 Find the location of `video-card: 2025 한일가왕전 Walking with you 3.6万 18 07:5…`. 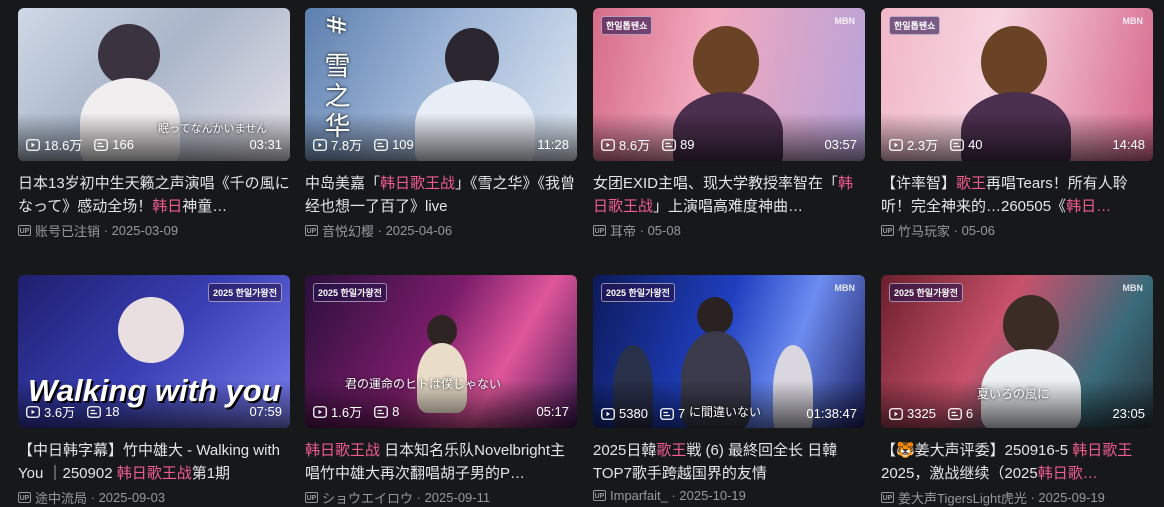

video-card: 2025 한일가왕전 Walking with you 3.6万 18 07:5… is located at coordinates (154, 391).